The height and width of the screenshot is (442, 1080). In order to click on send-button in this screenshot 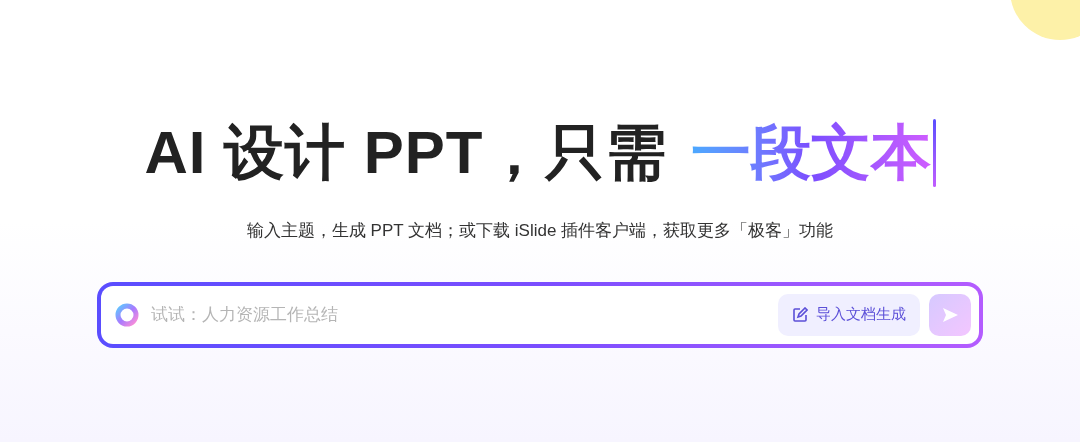, I will do `click(950, 314)`.